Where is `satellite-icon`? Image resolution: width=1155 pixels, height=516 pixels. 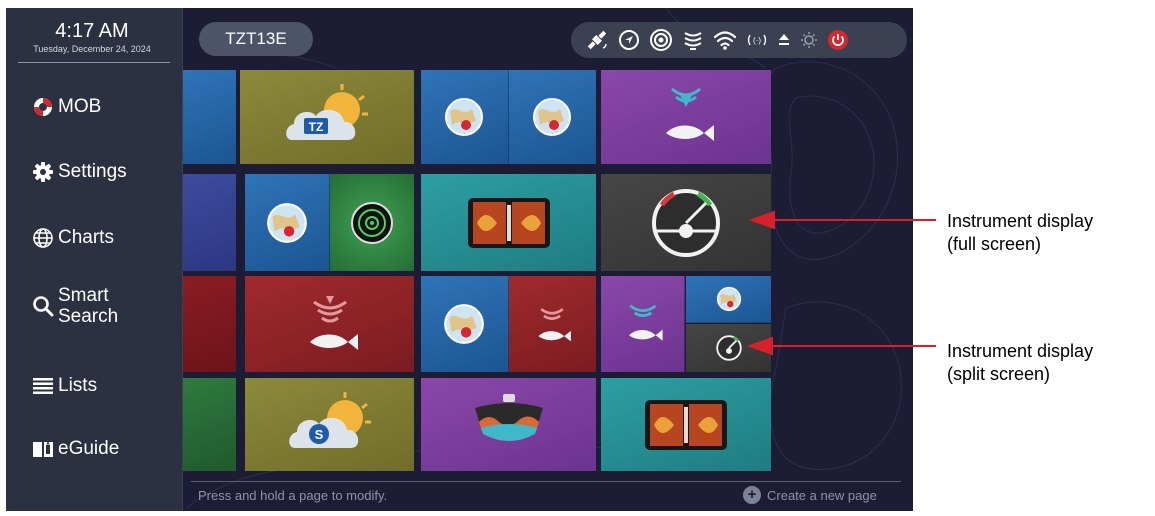 satellite-icon is located at coordinates (597, 40).